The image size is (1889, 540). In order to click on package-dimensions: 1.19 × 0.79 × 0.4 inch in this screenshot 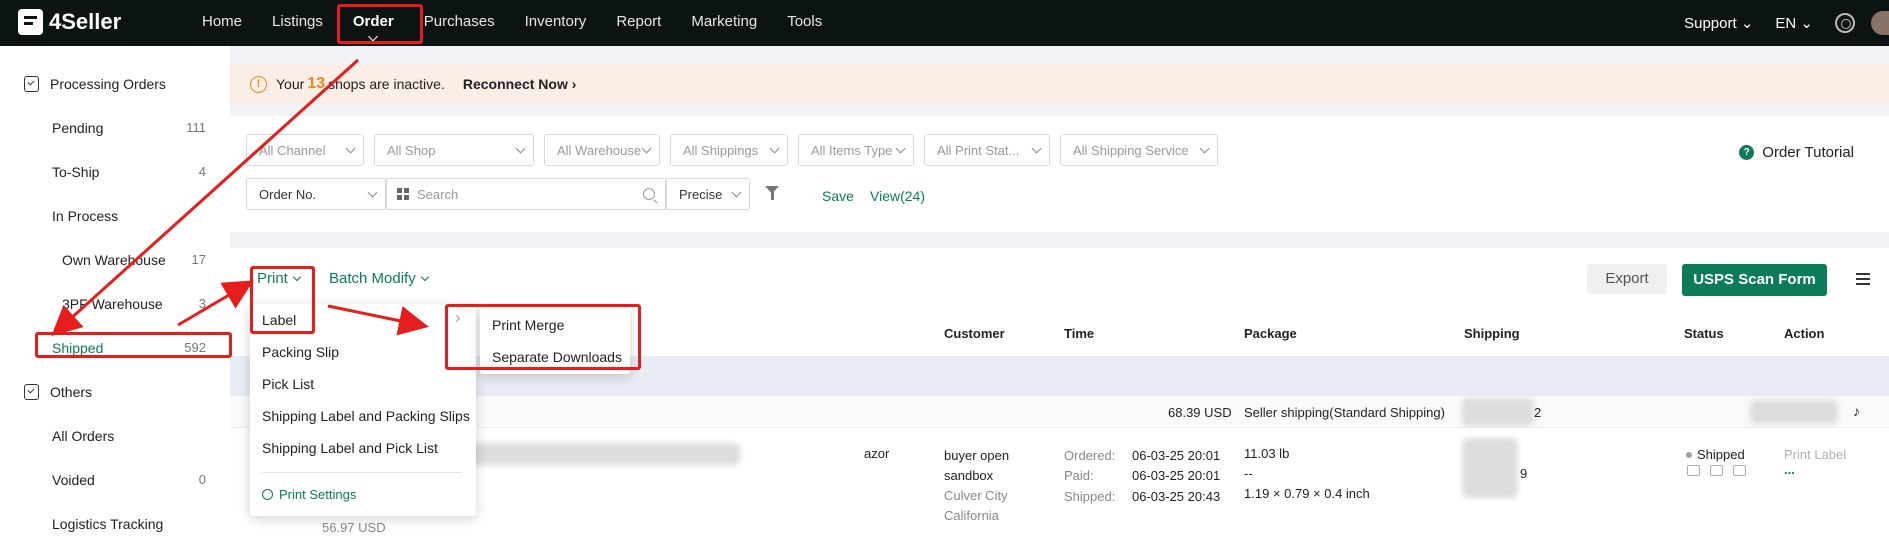, I will do `click(1307, 493)`.